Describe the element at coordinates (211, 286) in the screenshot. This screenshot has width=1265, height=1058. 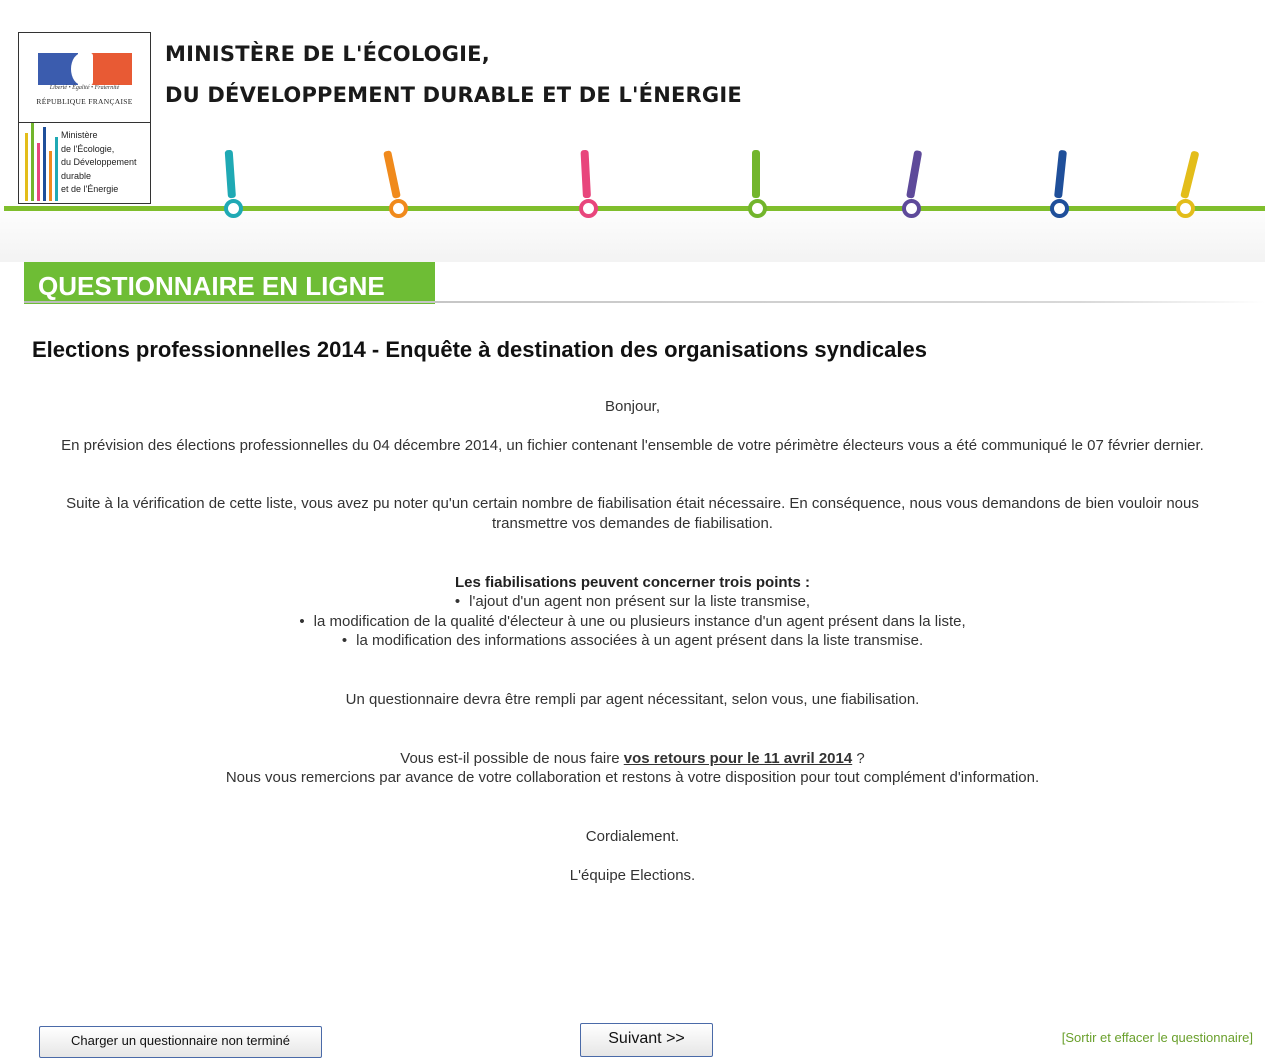
I see `banner-label: QUESTIONNAIRE EN LIGNE` at that location.